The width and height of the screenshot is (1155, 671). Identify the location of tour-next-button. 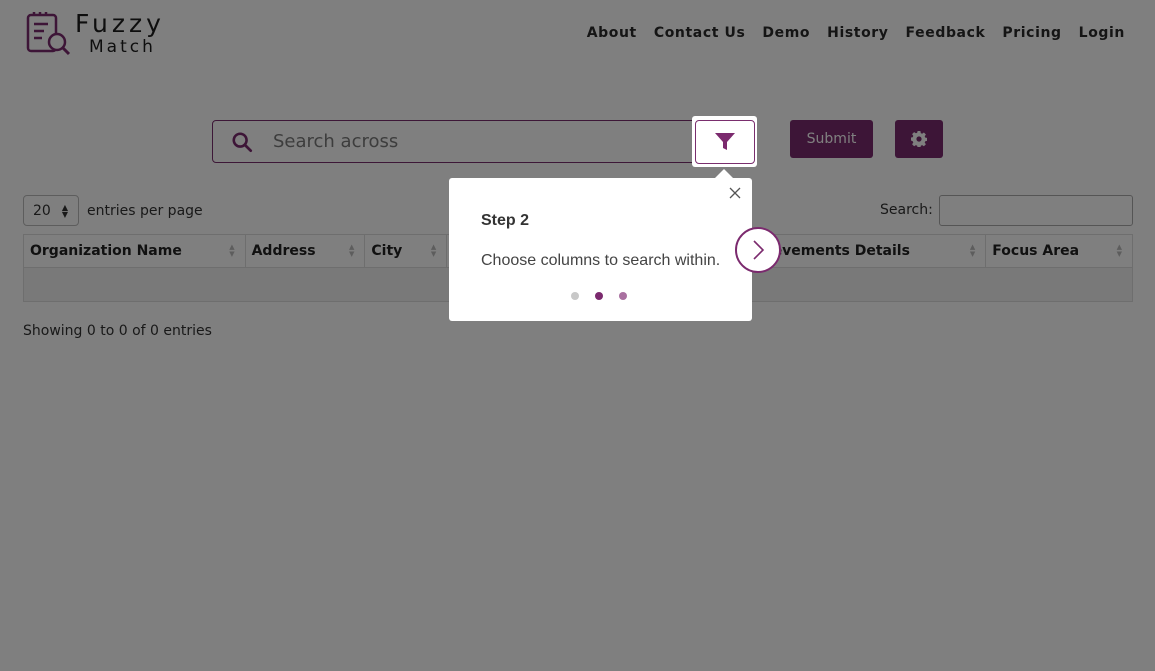
(758, 250).